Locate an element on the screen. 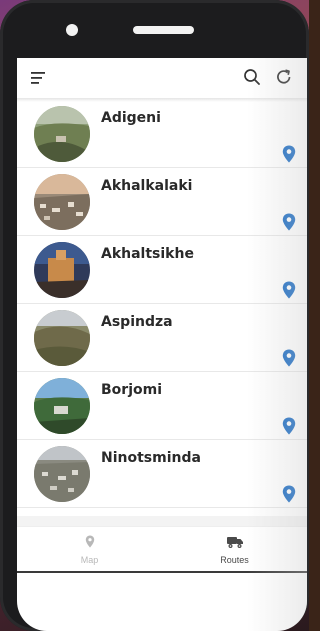  tab-routes-label: Routes is located at coordinates (234, 560).